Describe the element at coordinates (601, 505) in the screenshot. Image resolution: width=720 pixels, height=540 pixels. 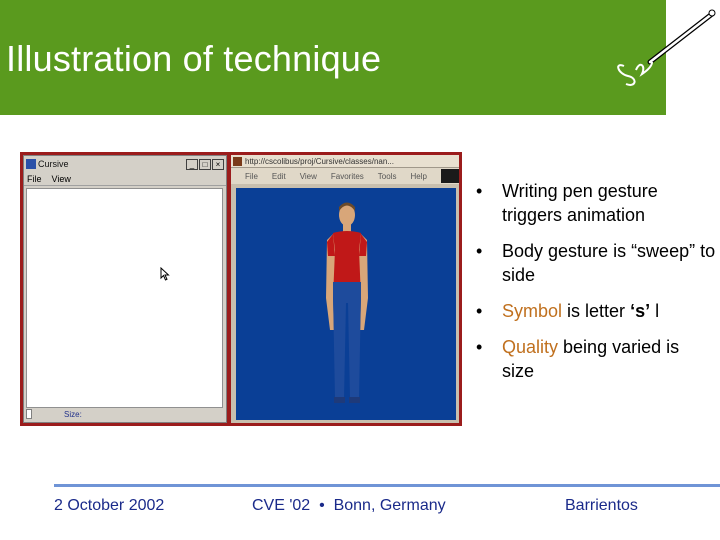
I see `footer-author: Barrientos` at that location.